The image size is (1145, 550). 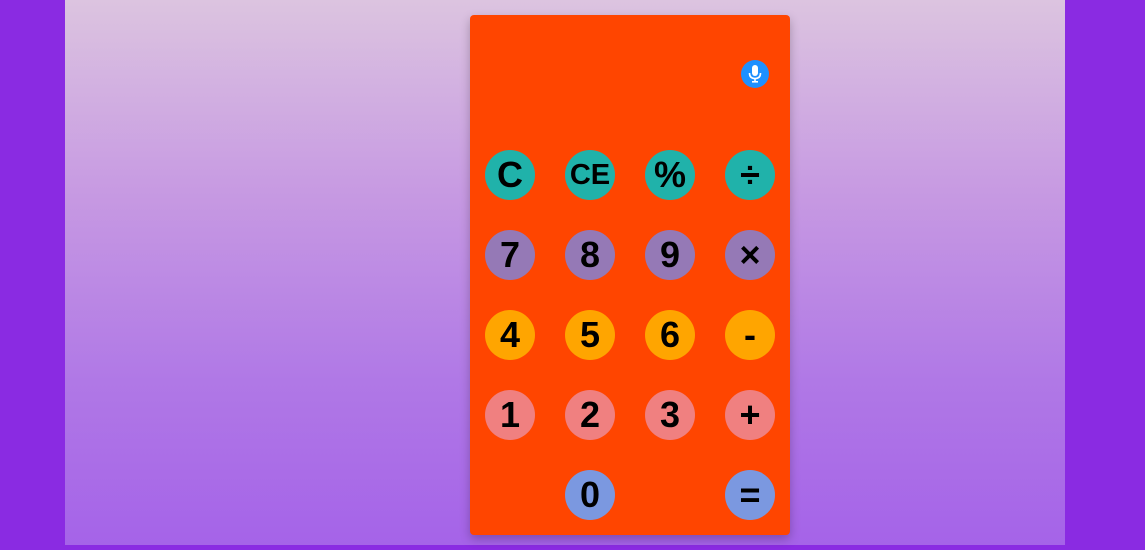 What do you see at coordinates (750, 175) in the screenshot?
I see `divide-button: ÷` at bounding box center [750, 175].